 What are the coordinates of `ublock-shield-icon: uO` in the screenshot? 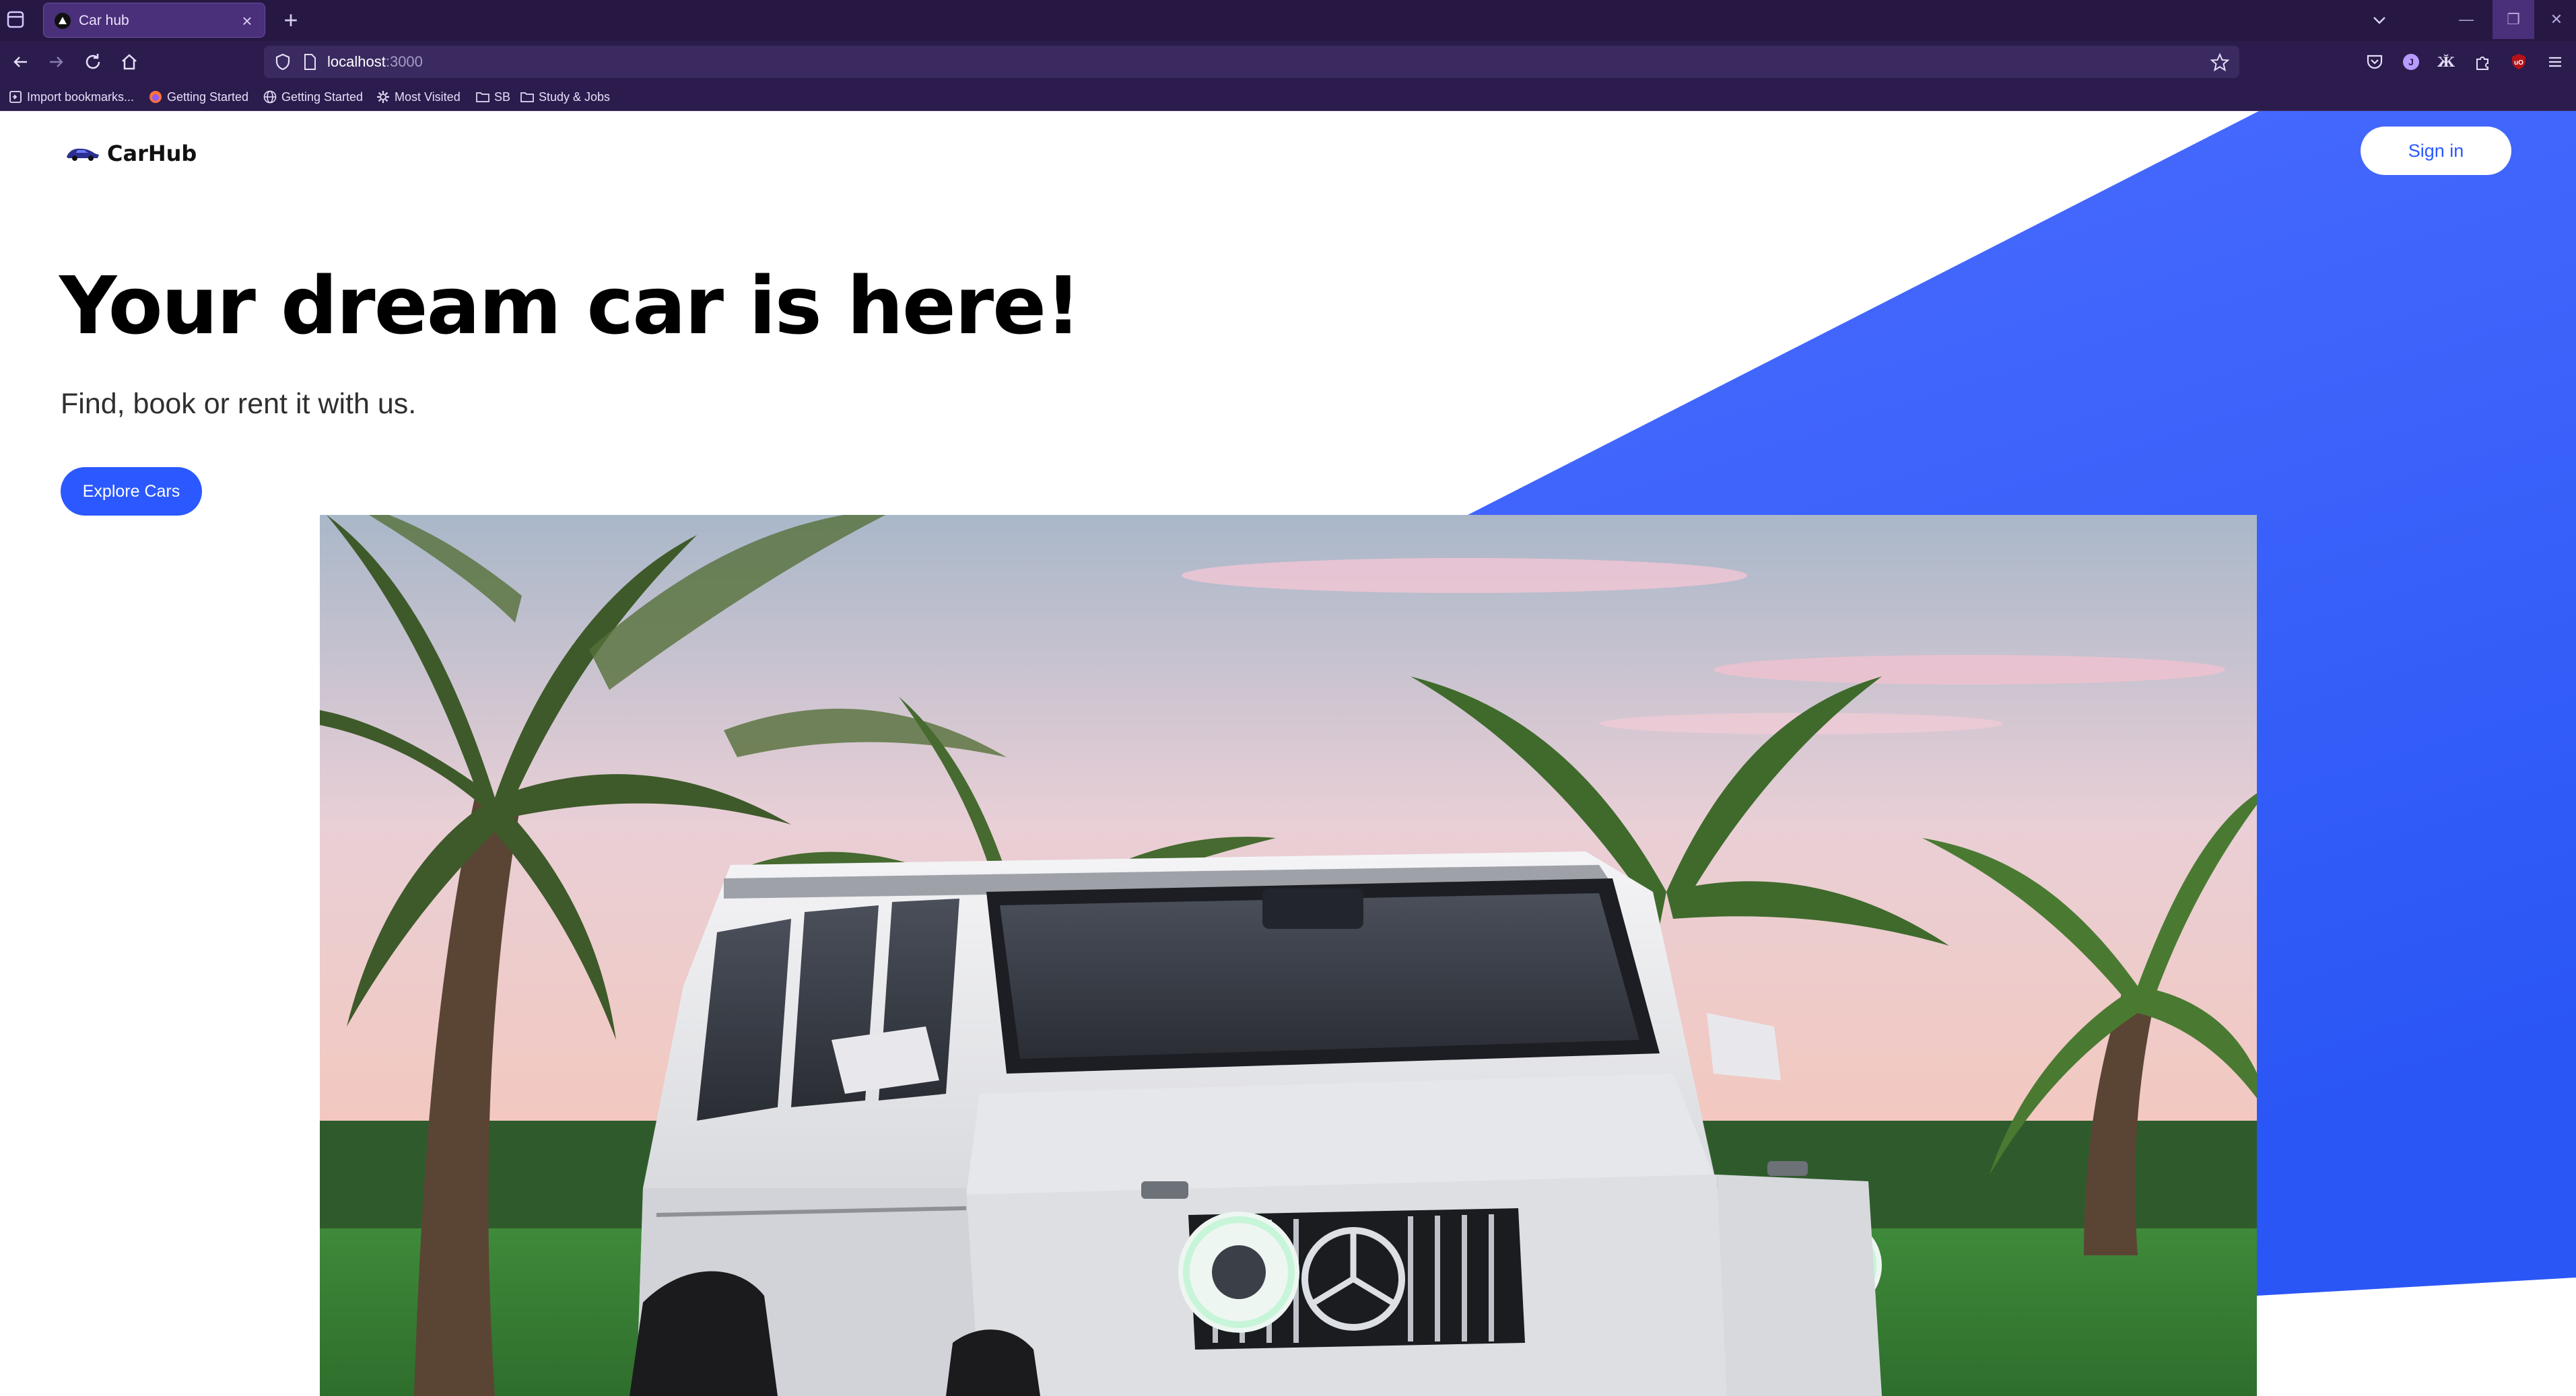 It's located at (2519, 62).